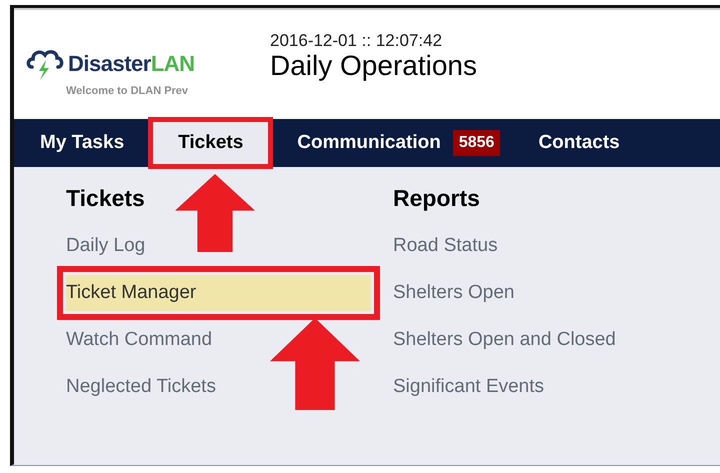  Describe the element at coordinates (139, 345) in the screenshot. I see `menu-link: Watch Command` at that location.